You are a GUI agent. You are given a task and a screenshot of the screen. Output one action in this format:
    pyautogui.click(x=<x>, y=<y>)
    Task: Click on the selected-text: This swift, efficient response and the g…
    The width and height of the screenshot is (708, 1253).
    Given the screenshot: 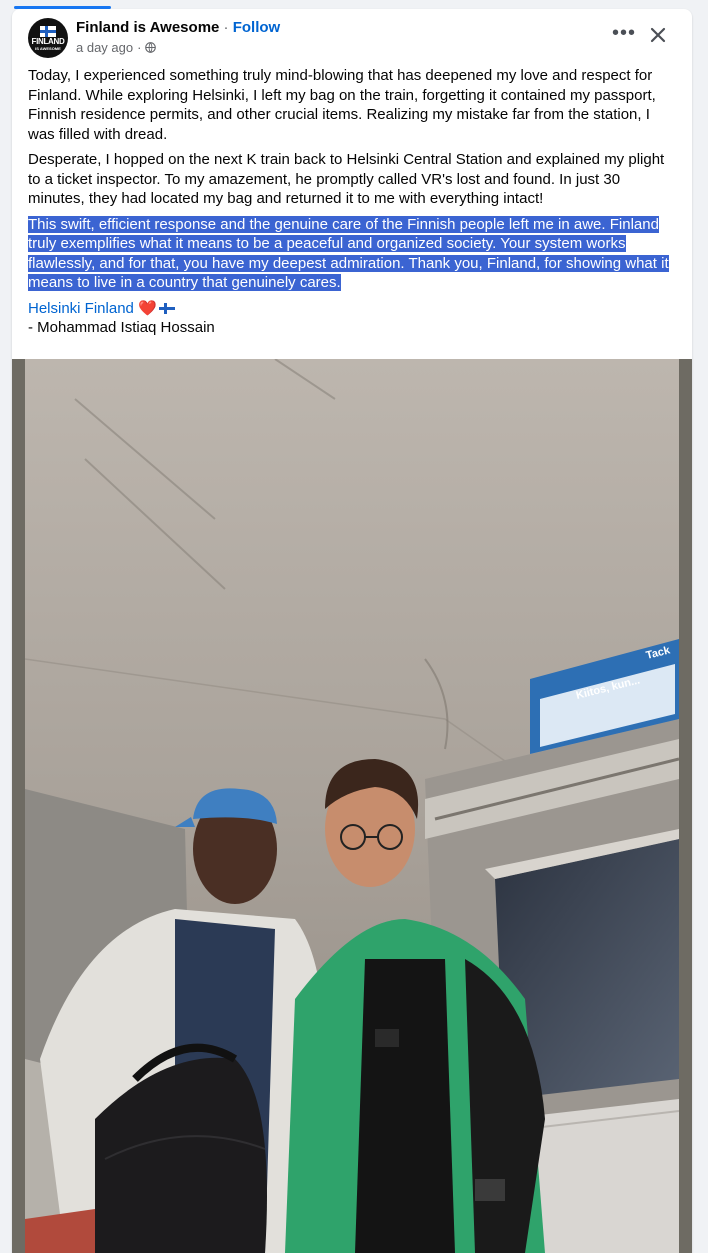 What is the action you would take?
    pyautogui.click(x=348, y=253)
    